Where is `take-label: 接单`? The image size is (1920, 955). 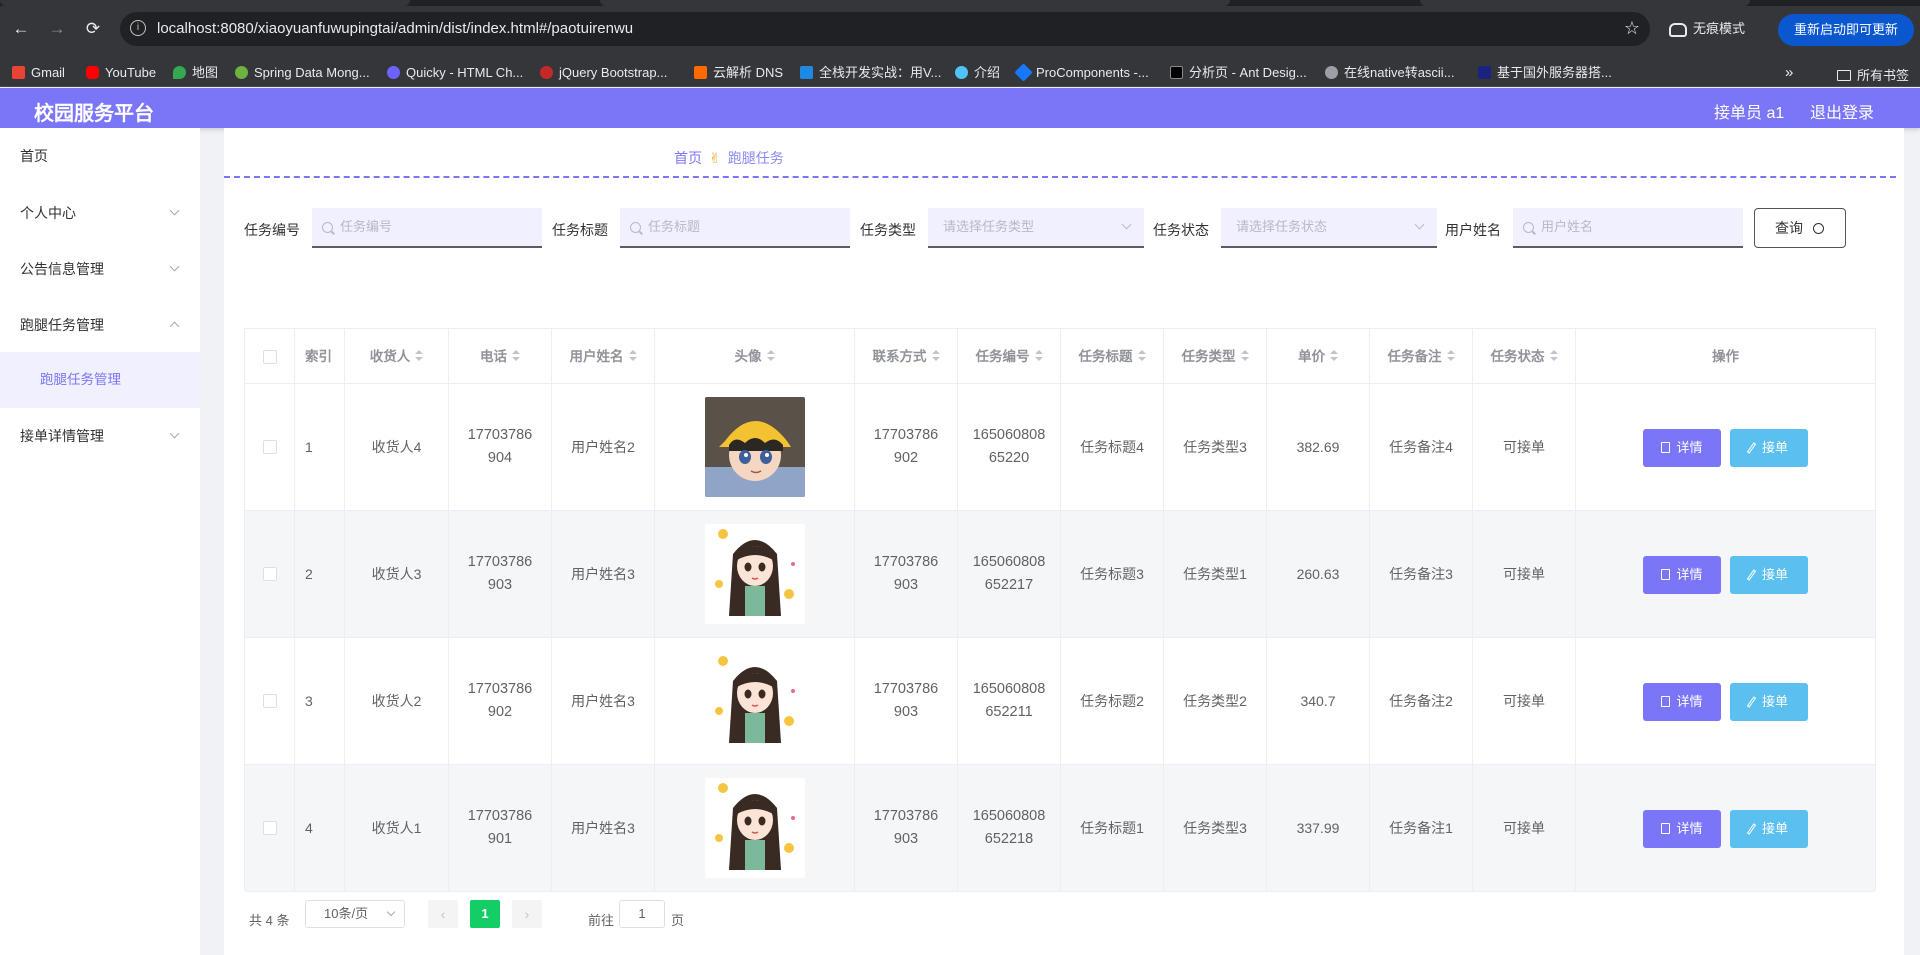 take-label: 接单 is located at coordinates (1774, 701).